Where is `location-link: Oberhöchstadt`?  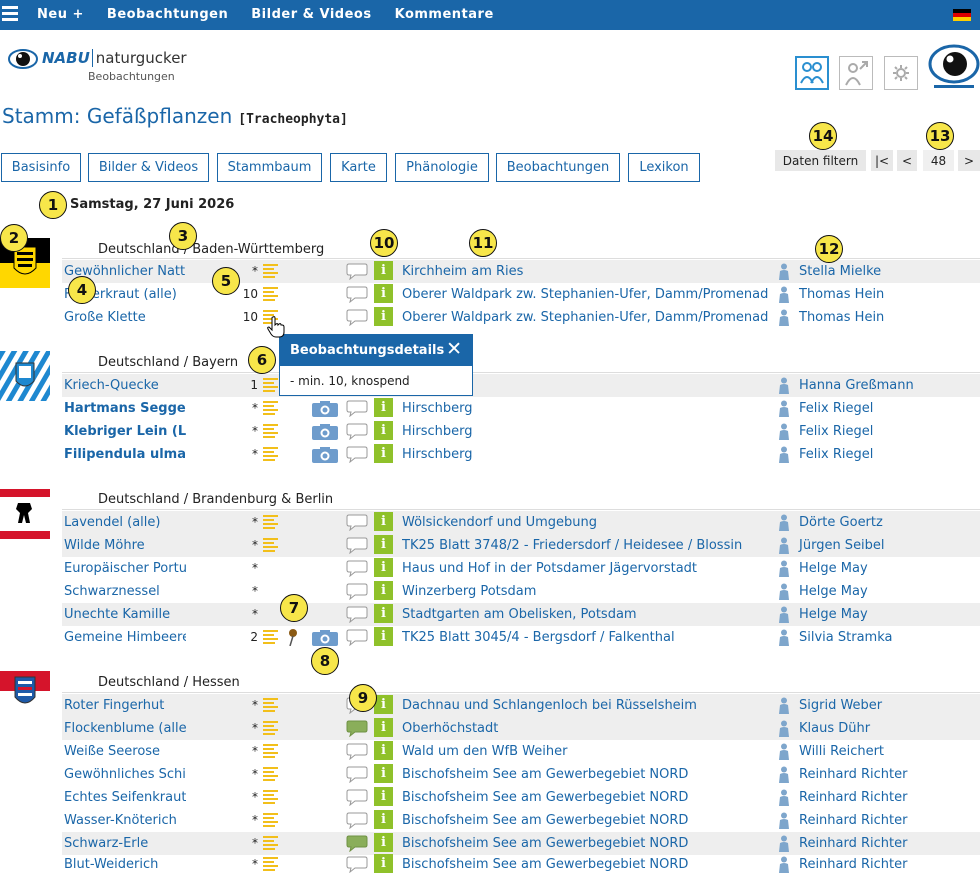 location-link: Oberhöchstadt is located at coordinates (588, 728).